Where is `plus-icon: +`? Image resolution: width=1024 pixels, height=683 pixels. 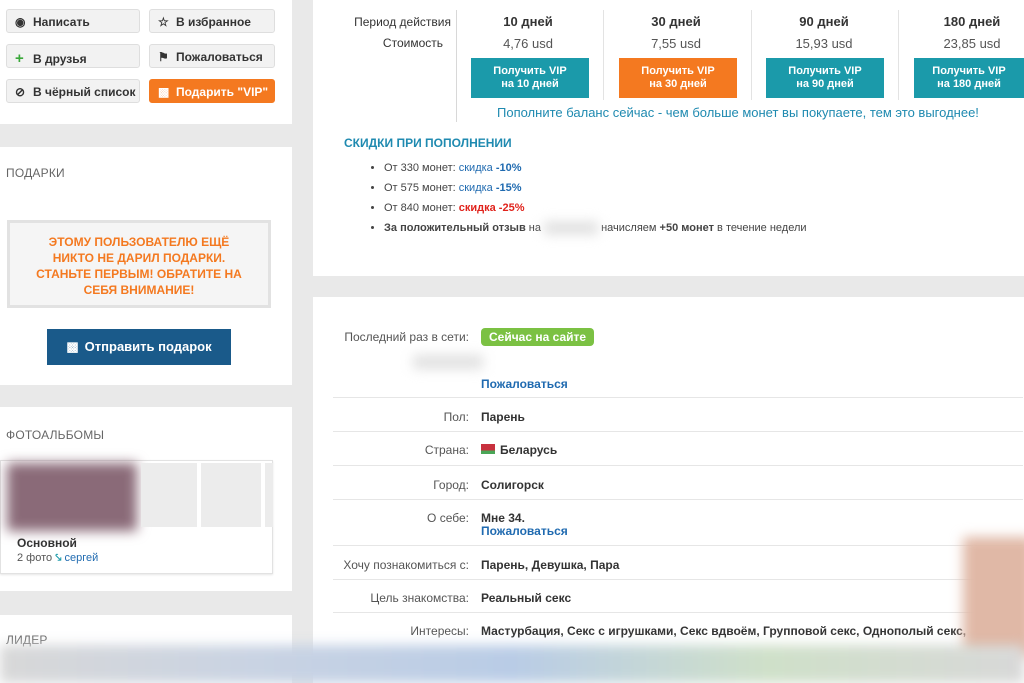 plus-icon: + is located at coordinates (19, 58).